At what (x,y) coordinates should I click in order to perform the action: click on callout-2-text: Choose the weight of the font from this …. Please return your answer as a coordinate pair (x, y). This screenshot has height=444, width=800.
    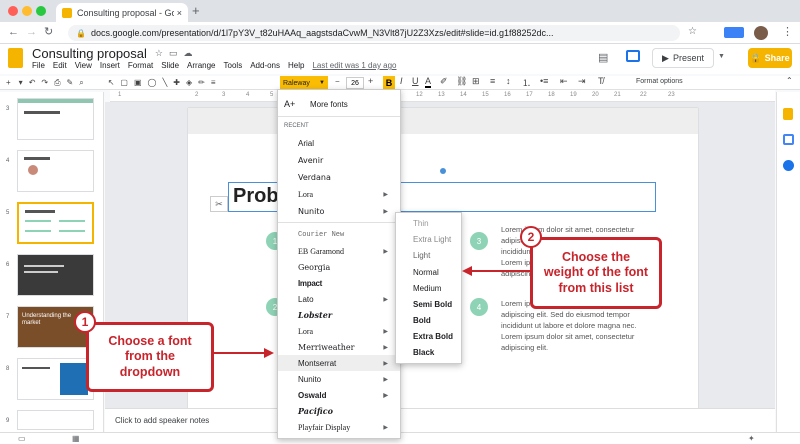
    Looking at the image, I should click on (596, 272).